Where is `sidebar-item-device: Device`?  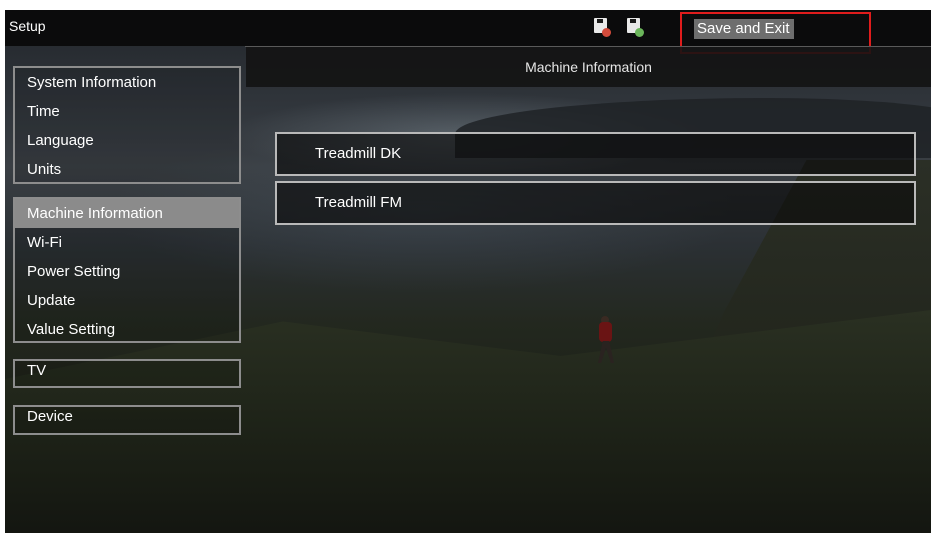 sidebar-item-device: Device is located at coordinates (127, 419).